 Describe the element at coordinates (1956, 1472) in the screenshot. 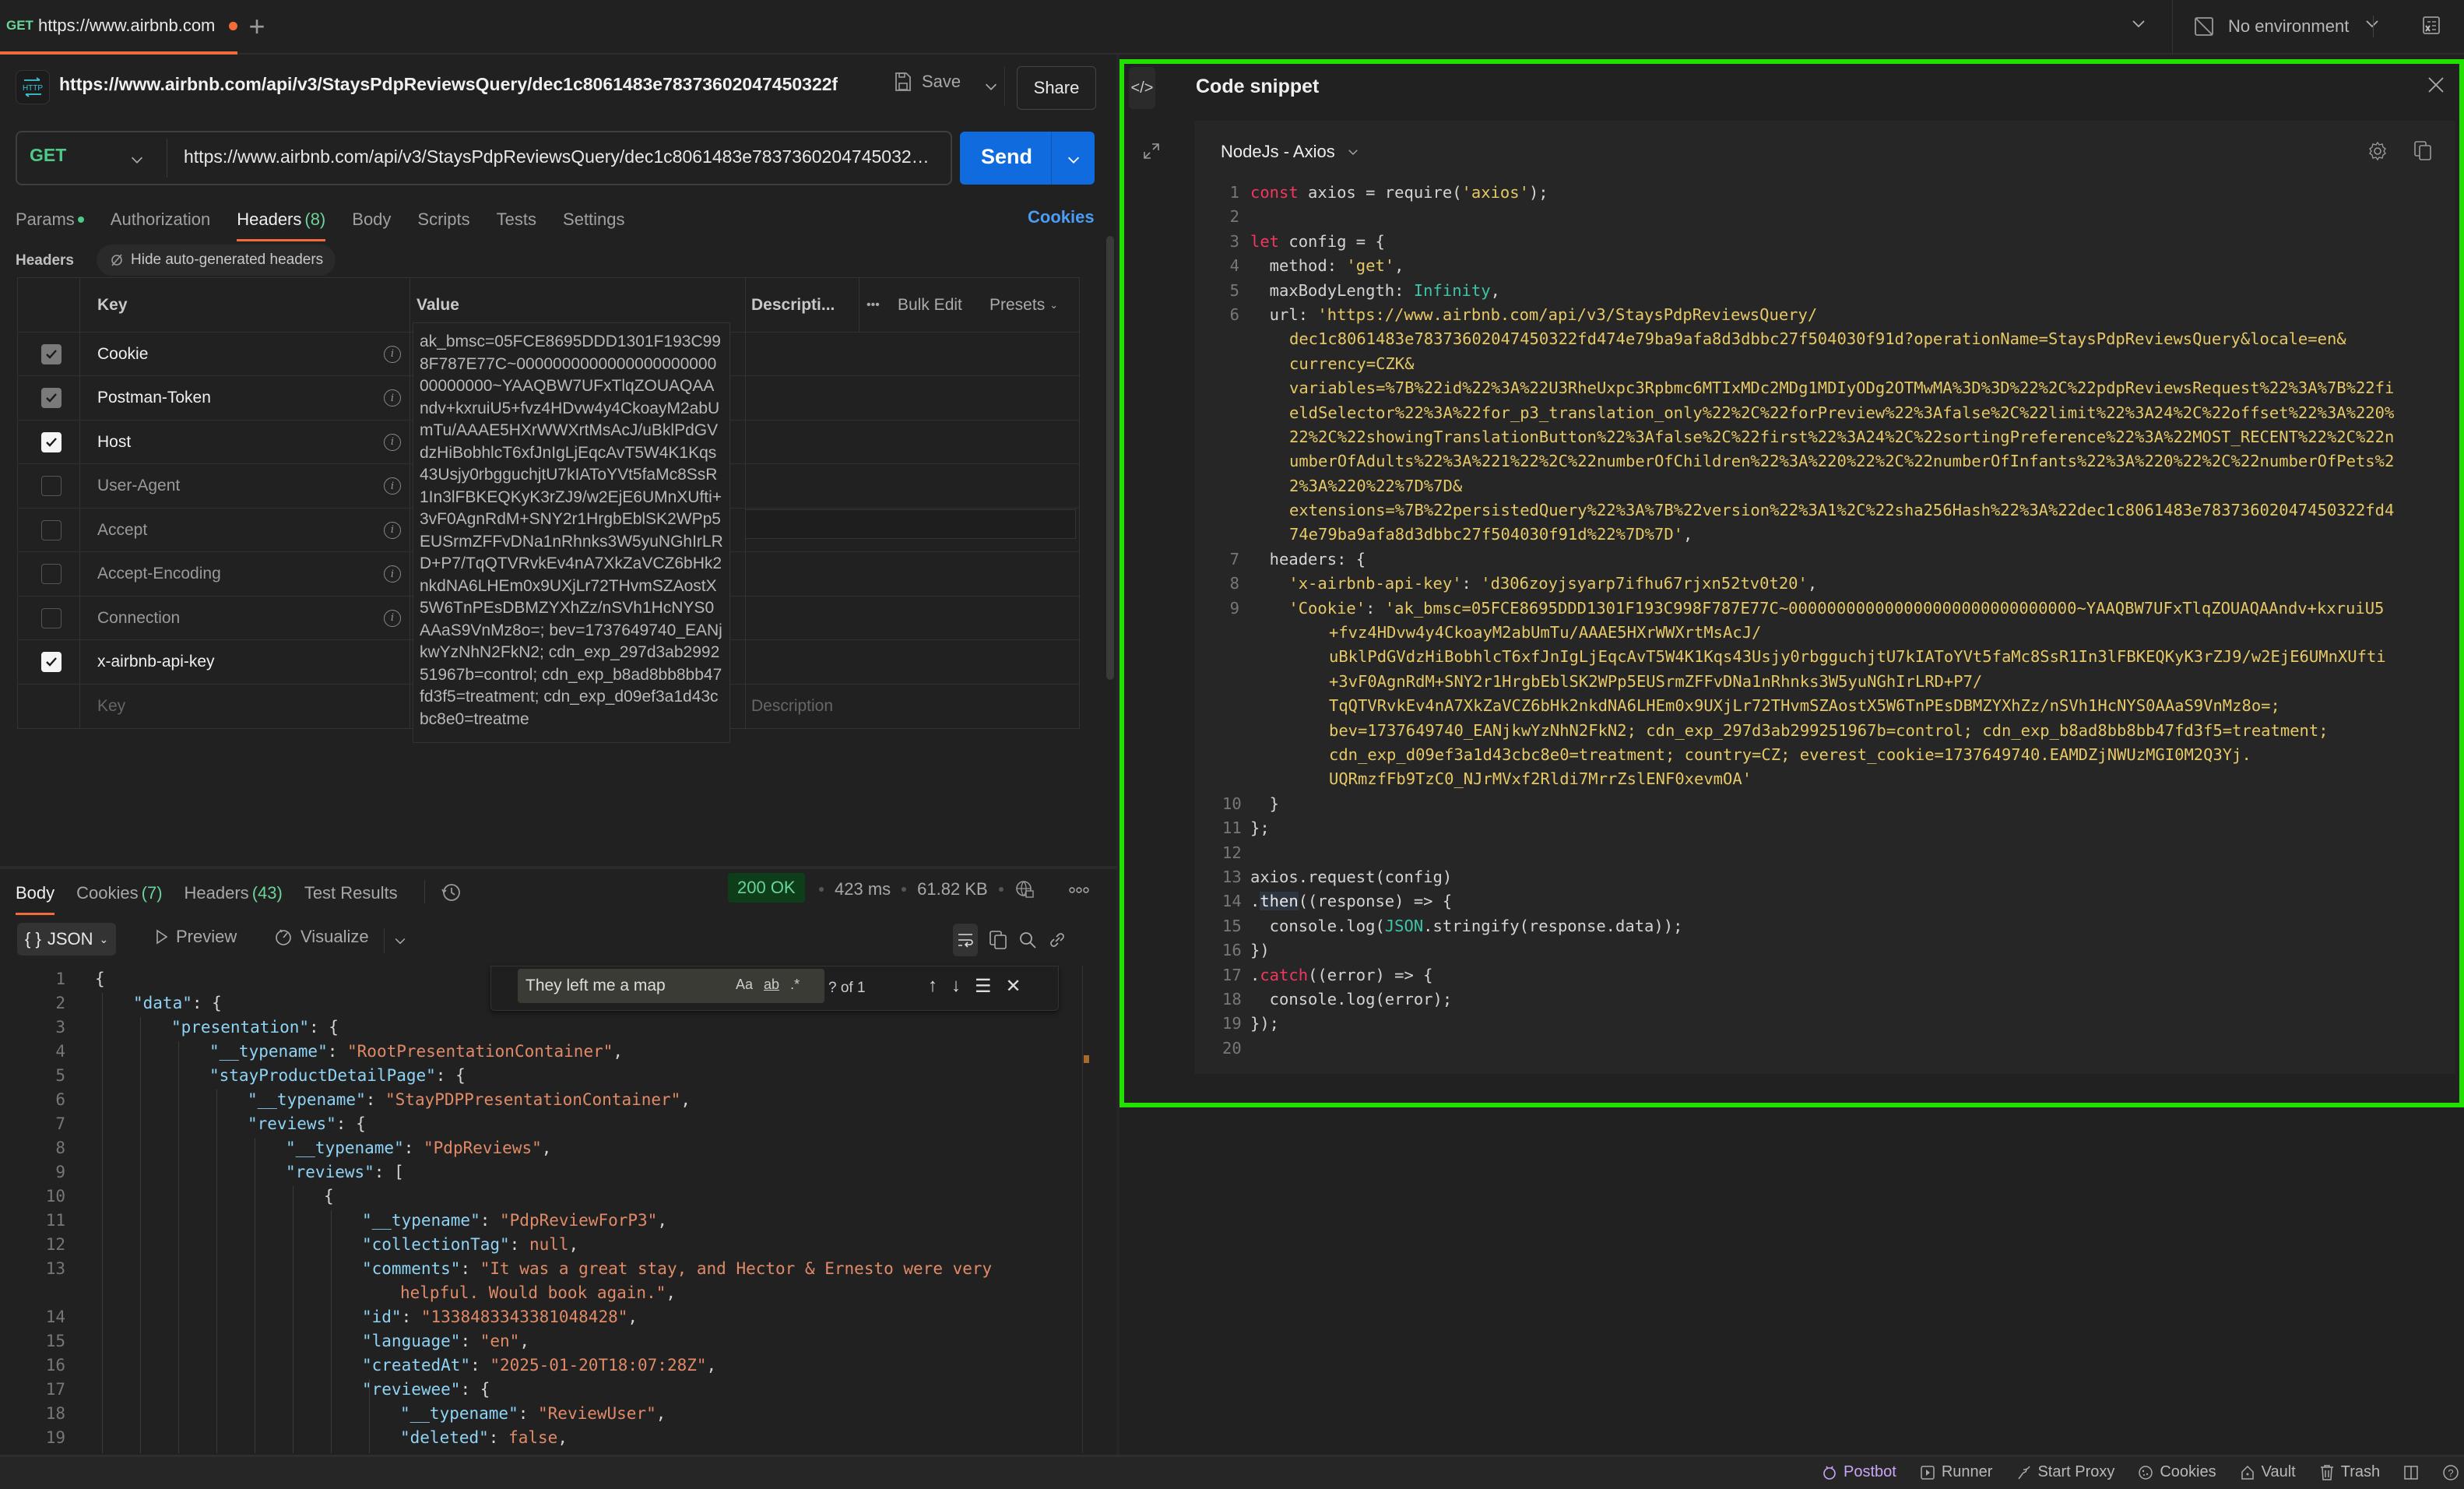

I see `statusbar-runner: Runner` at that location.